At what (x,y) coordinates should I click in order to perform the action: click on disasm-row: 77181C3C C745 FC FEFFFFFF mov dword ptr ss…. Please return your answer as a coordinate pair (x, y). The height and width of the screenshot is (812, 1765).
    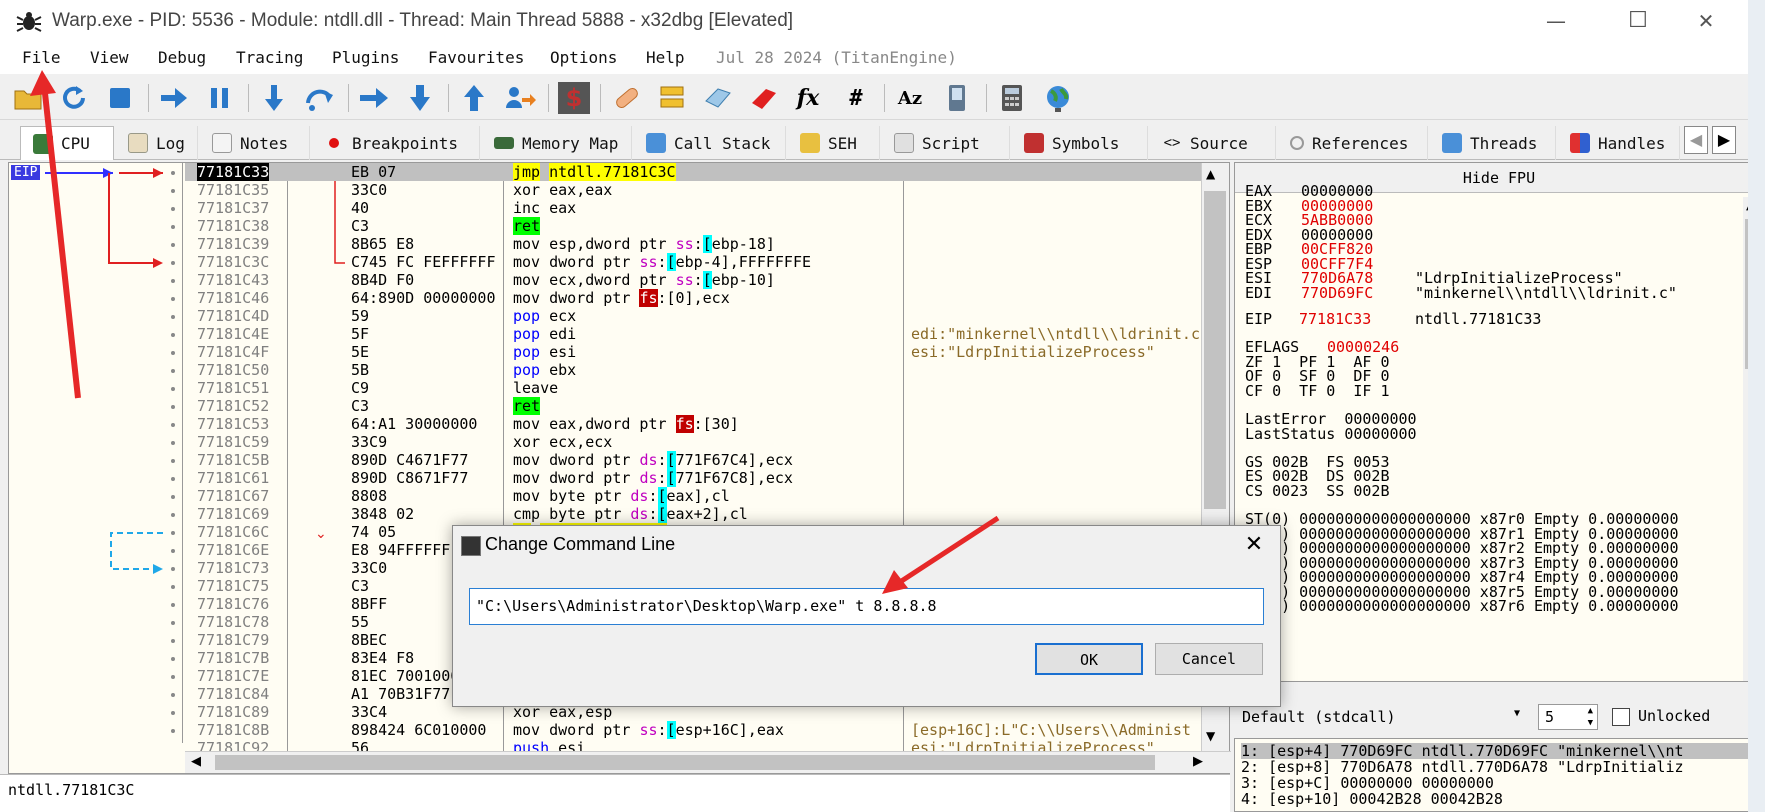
    Looking at the image, I should click on (701, 262).